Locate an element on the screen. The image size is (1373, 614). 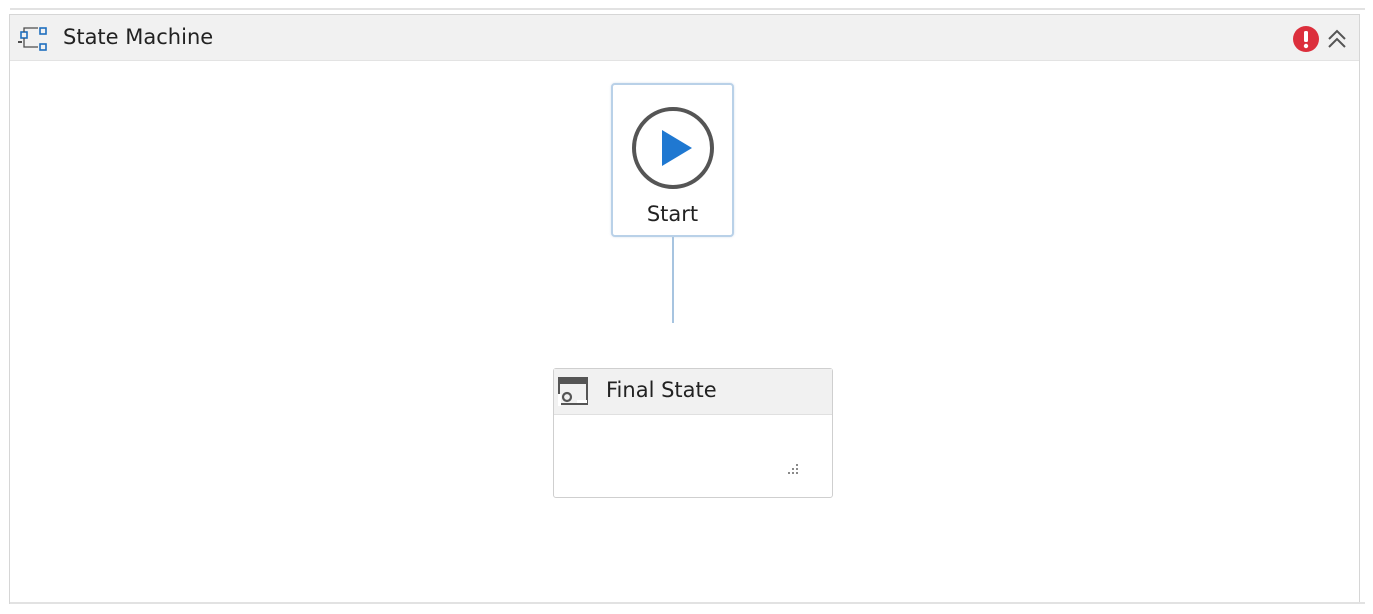
state-machine-icon is located at coordinates (32, 39).